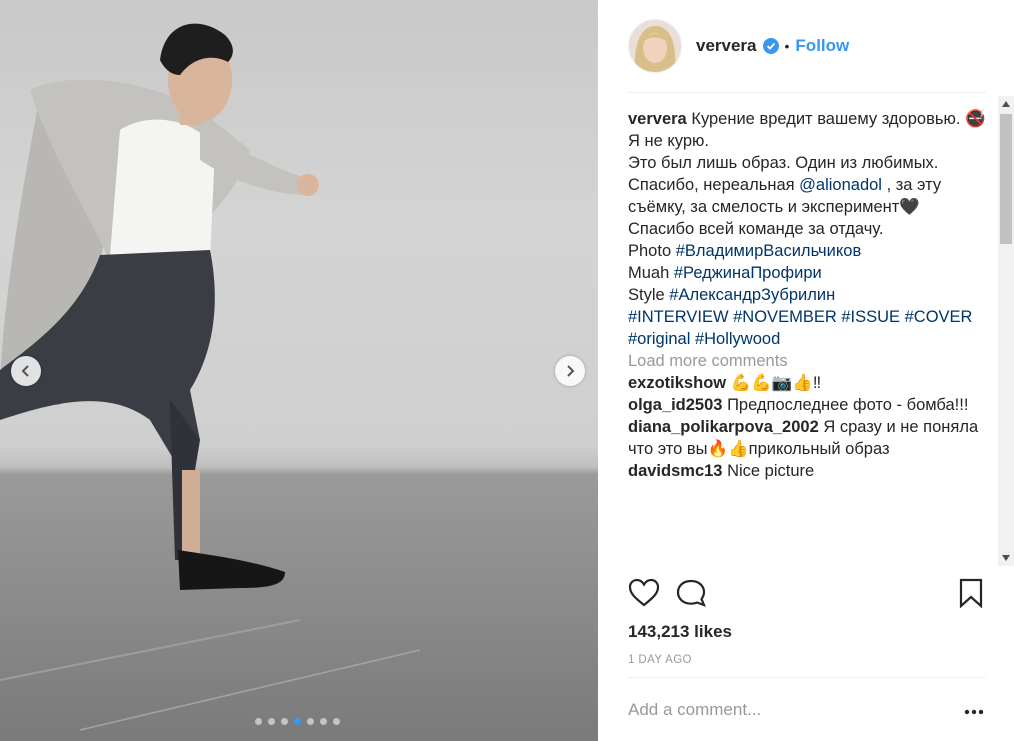 The width and height of the screenshot is (1014, 741). Describe the element at coordinates (1006, 104) in the screenshot. I see `scroll-up-arrow-icon` at that location.